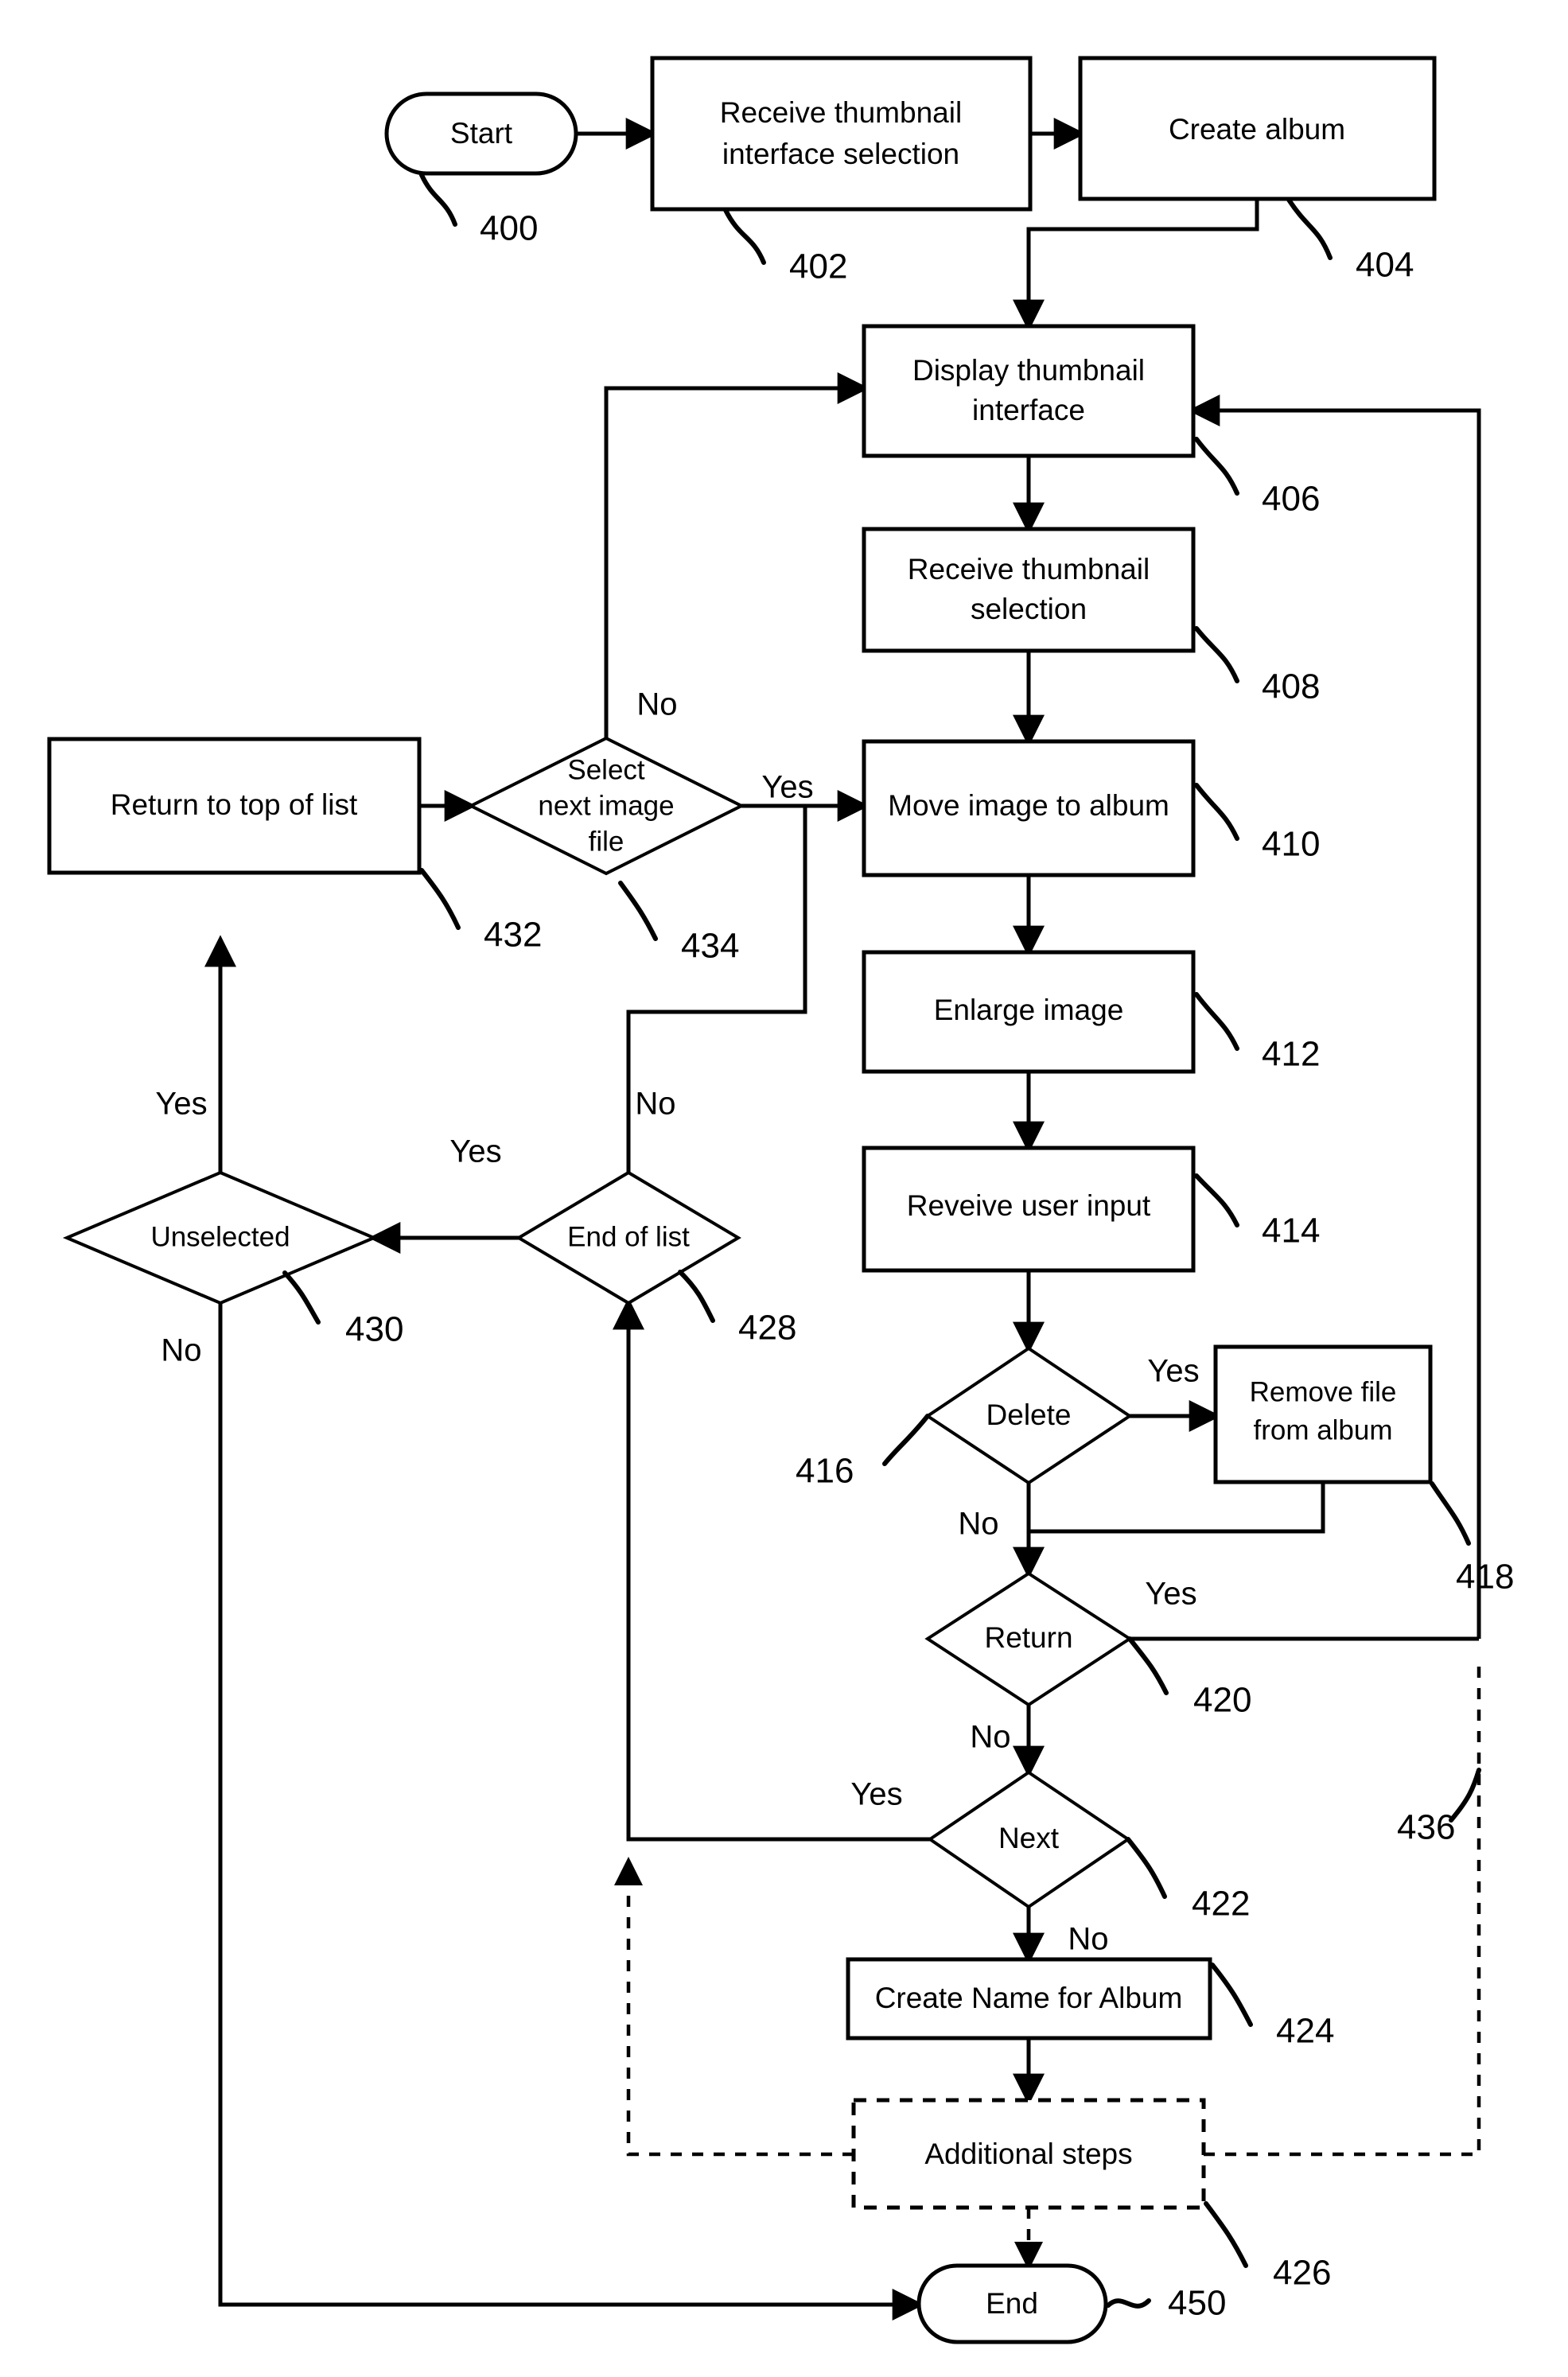 This screenshot has width=1568, height=2377. I want to click on node-402-label-line1: Receive thumbnail, so click(841, 113).